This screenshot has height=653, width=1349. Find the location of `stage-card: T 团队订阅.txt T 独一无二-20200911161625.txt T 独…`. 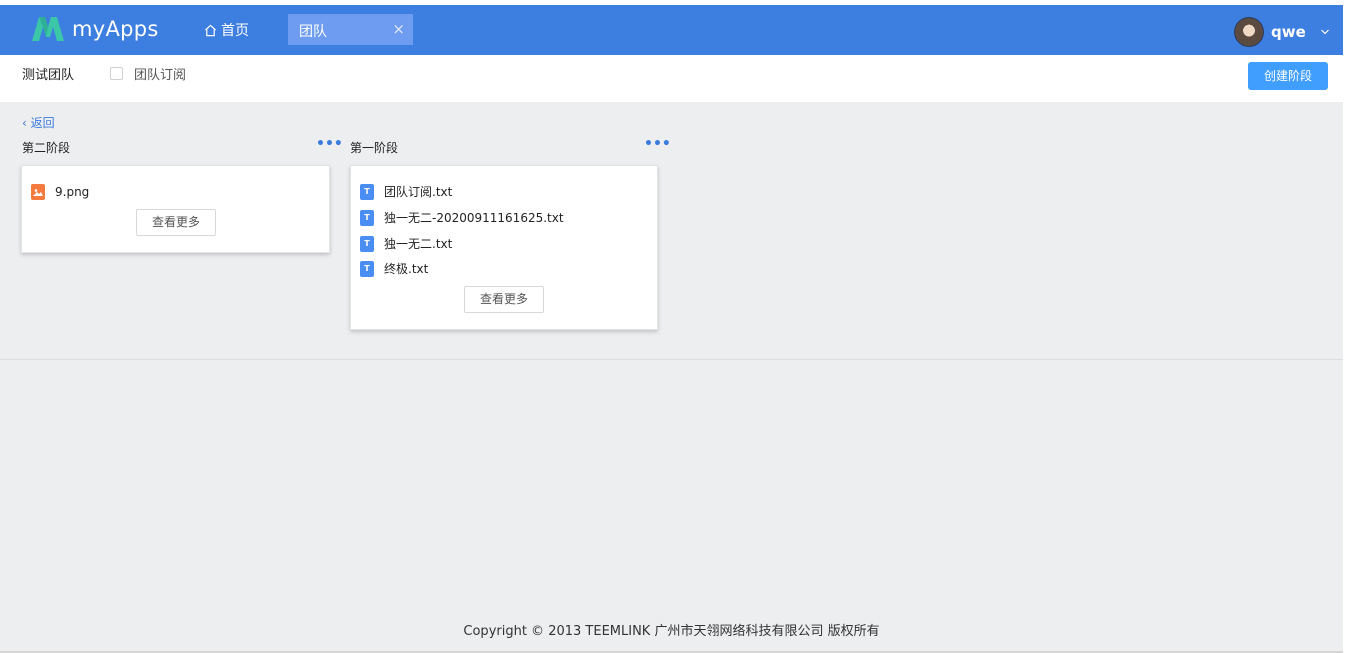

stage-card: T 团队订阅.txt T 独一无二-20200911161625.txt T 独… is located at coordinates (504, 247).